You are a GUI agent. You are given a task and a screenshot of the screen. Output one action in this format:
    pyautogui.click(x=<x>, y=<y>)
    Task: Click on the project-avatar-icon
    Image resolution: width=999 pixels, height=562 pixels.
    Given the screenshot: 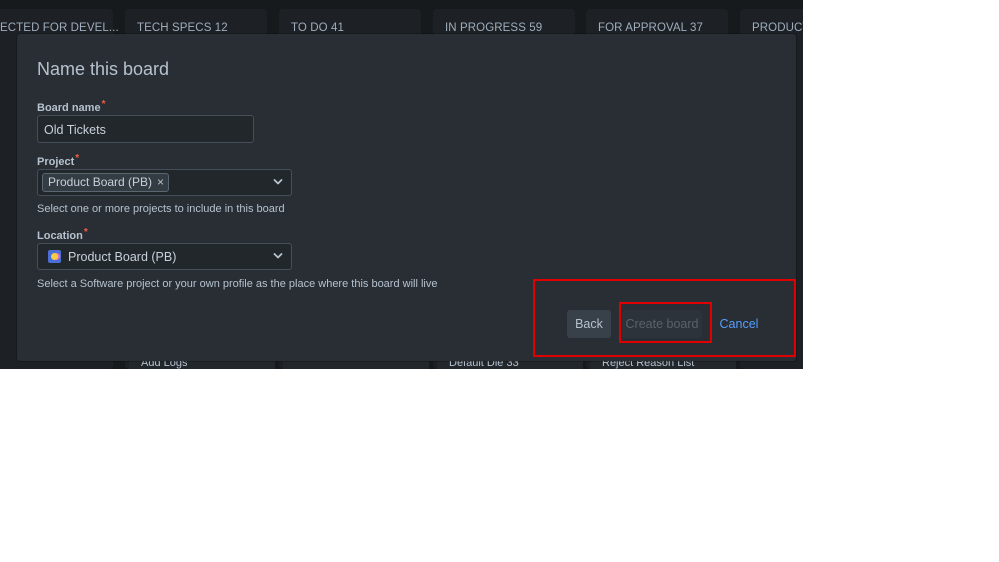 What is the action you would take?
    pyautogui.click(x=54, y=256)
    